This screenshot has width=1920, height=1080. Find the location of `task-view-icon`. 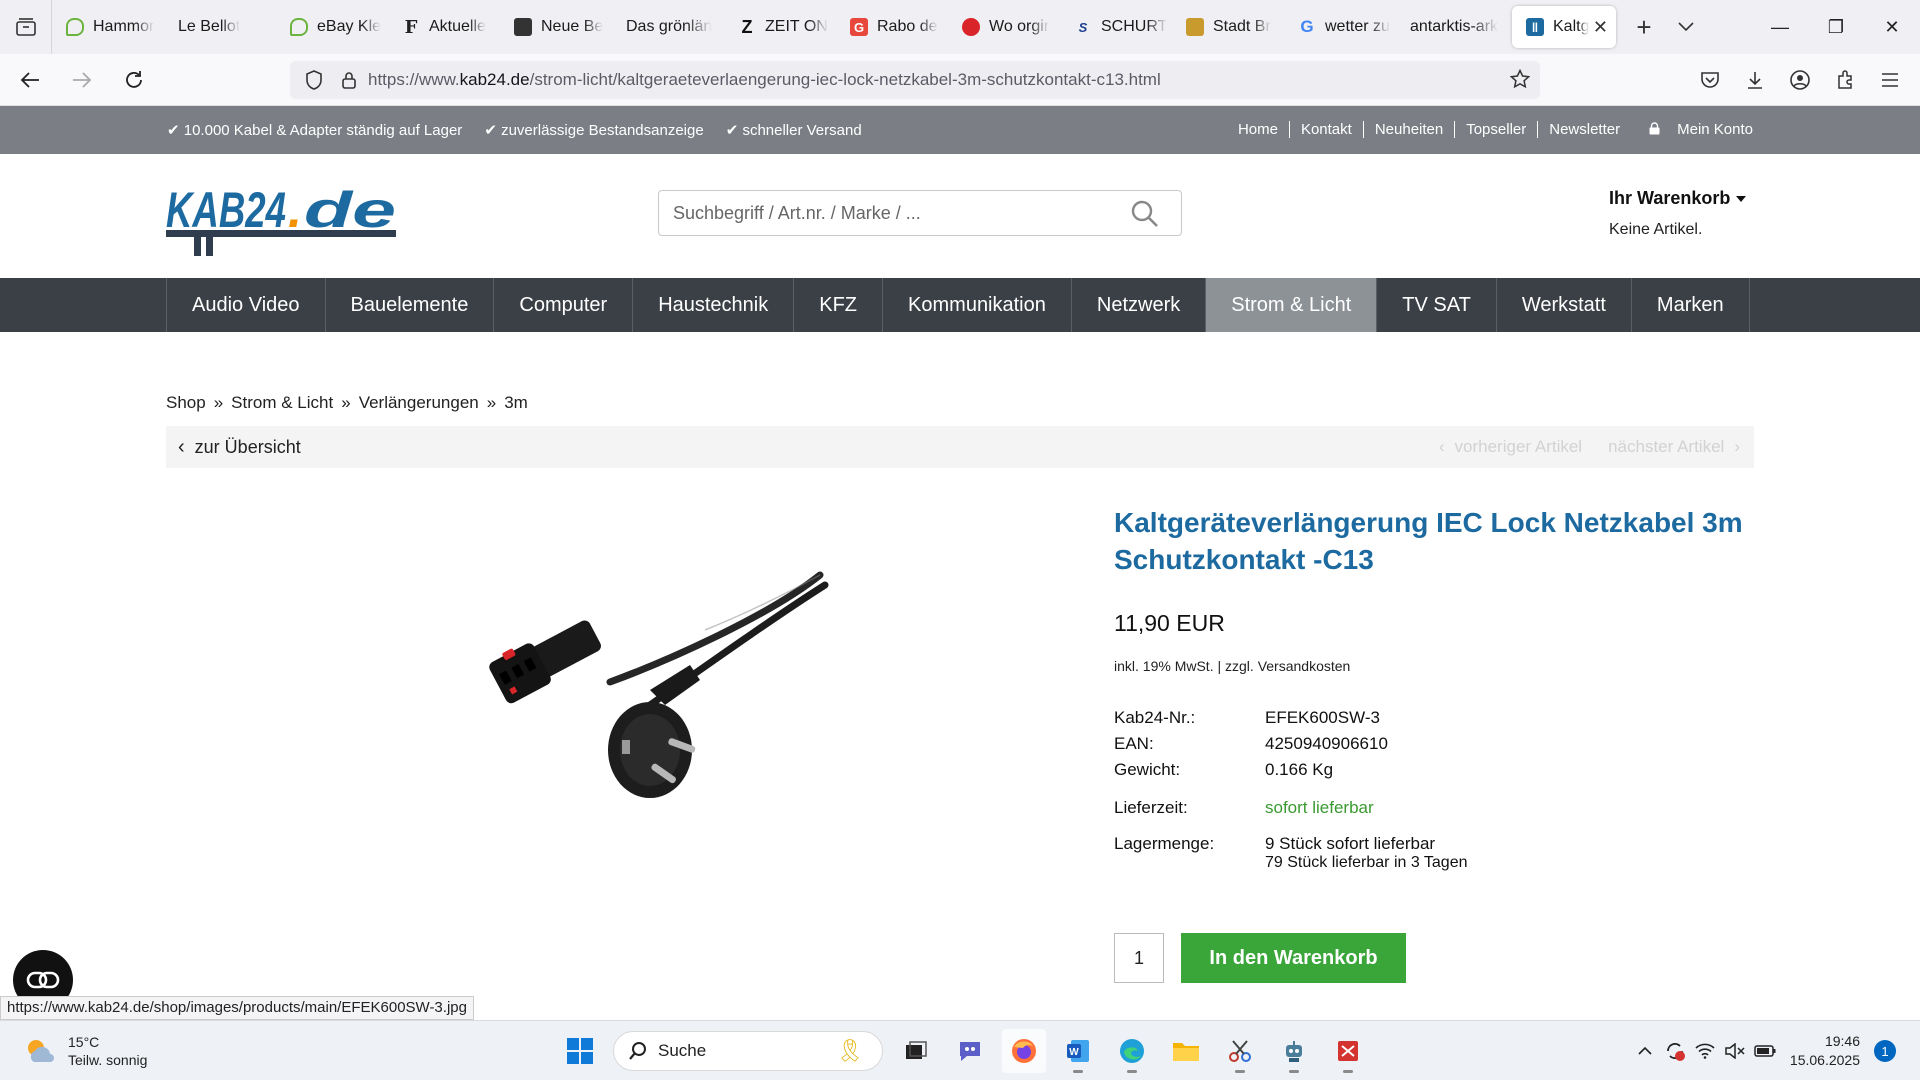

task-view-icon is located at coordinates (916, 1051).